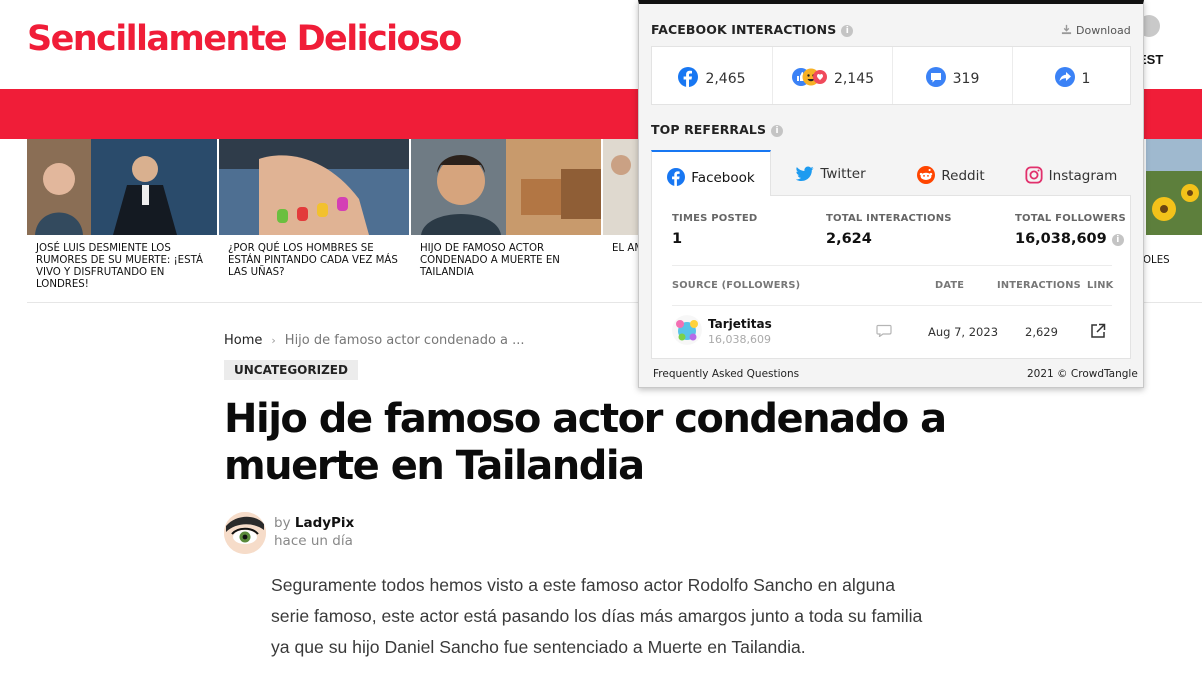 The image size is (1202, 689). I want to click on tab-instagram: Instagram, so click(1071, 173).